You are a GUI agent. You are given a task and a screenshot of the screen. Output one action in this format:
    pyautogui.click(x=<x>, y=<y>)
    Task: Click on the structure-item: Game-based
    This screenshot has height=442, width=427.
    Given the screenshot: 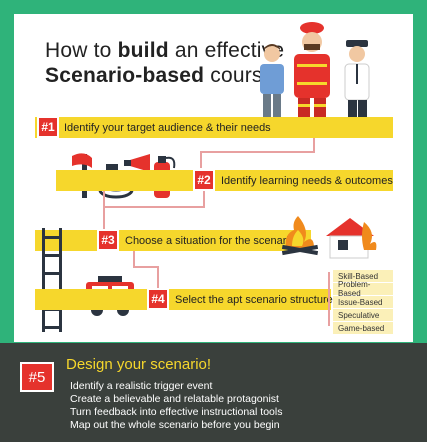 What is the action you would take?
    pyautogui.click(x=363, y=328)
    